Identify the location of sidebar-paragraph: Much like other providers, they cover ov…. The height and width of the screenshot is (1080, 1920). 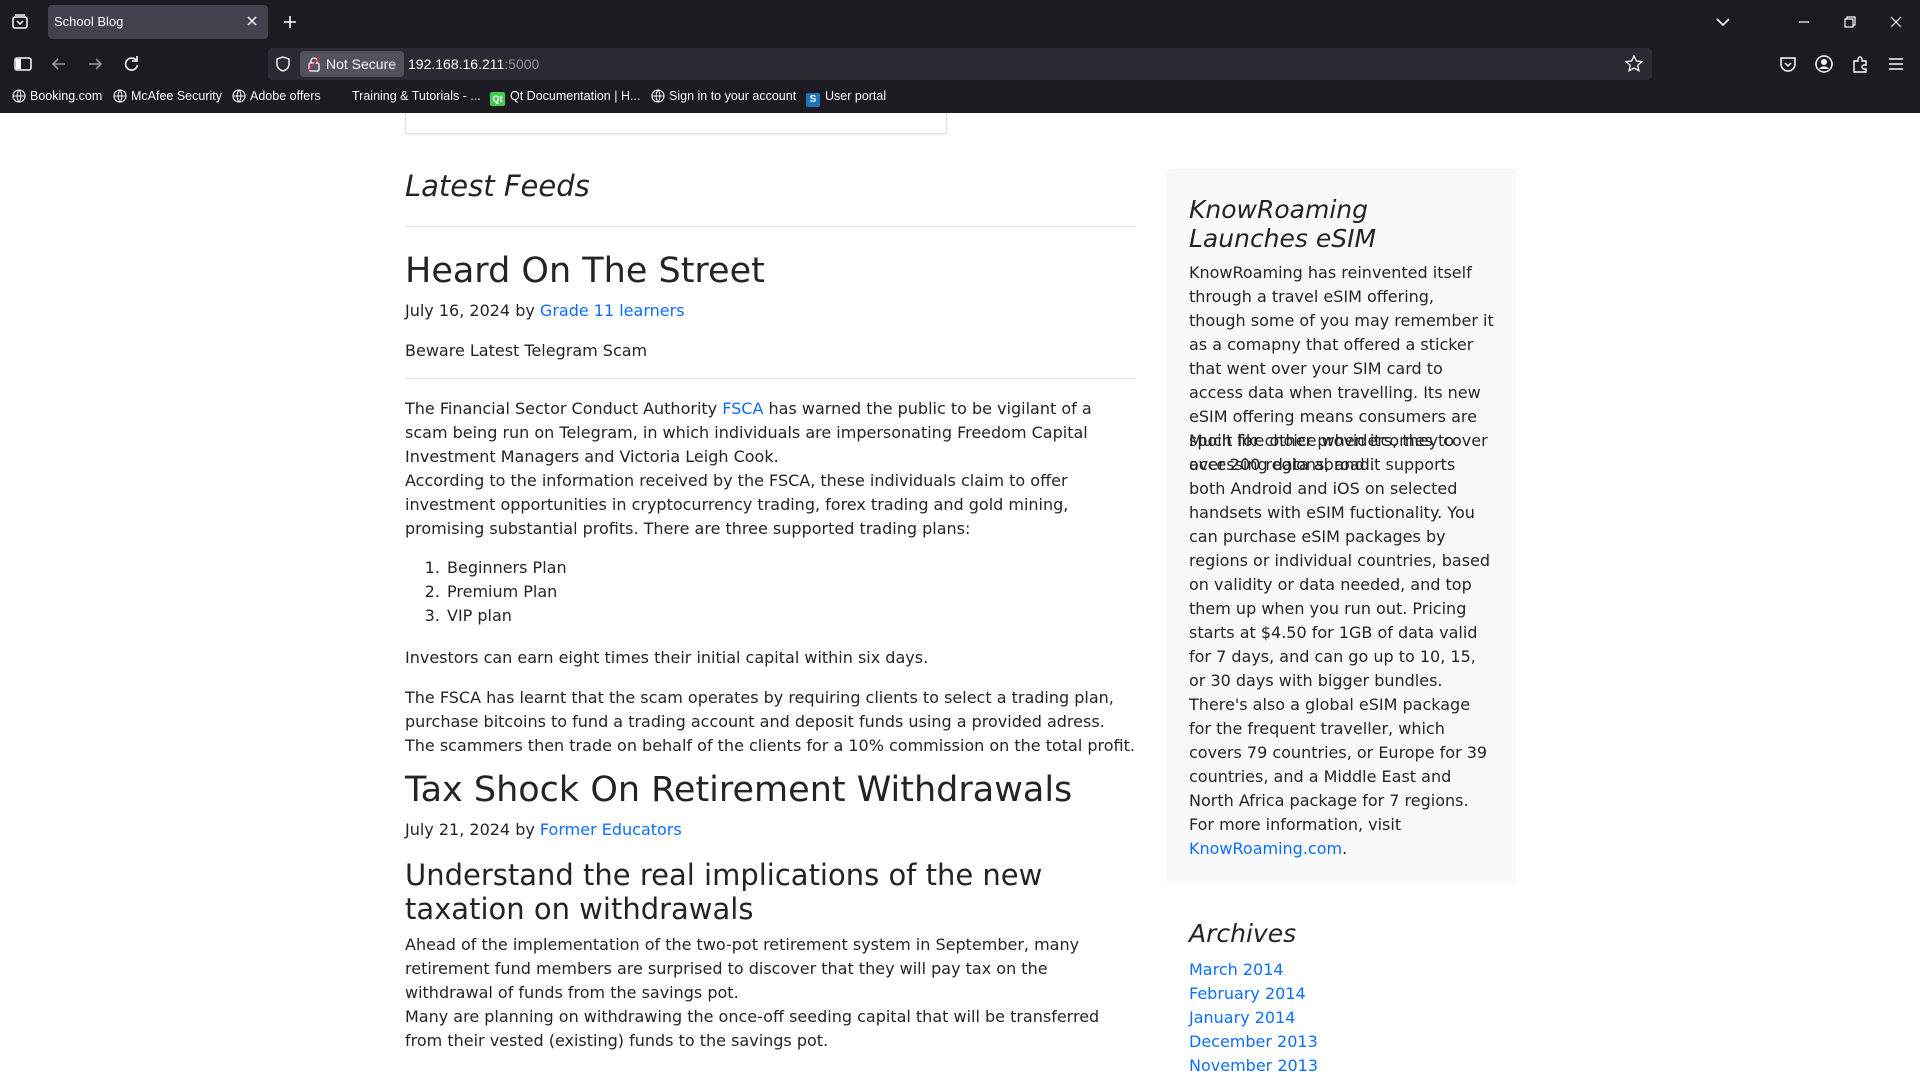
(1340, 620).